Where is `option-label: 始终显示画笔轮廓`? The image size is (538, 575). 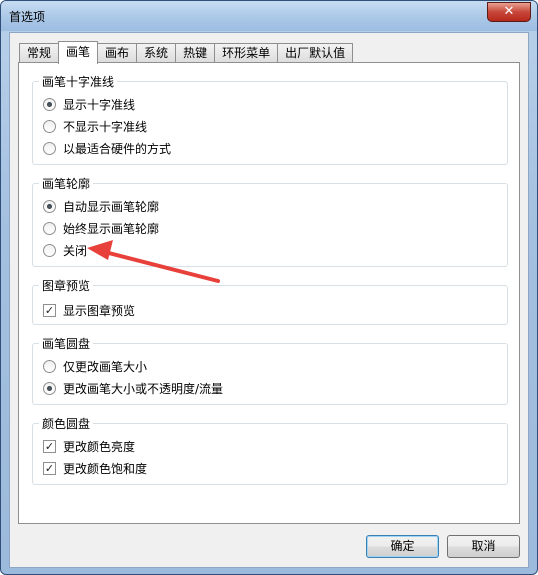
option-label: 始终显示画笔轮廓 is located at coordinates (111, 228).